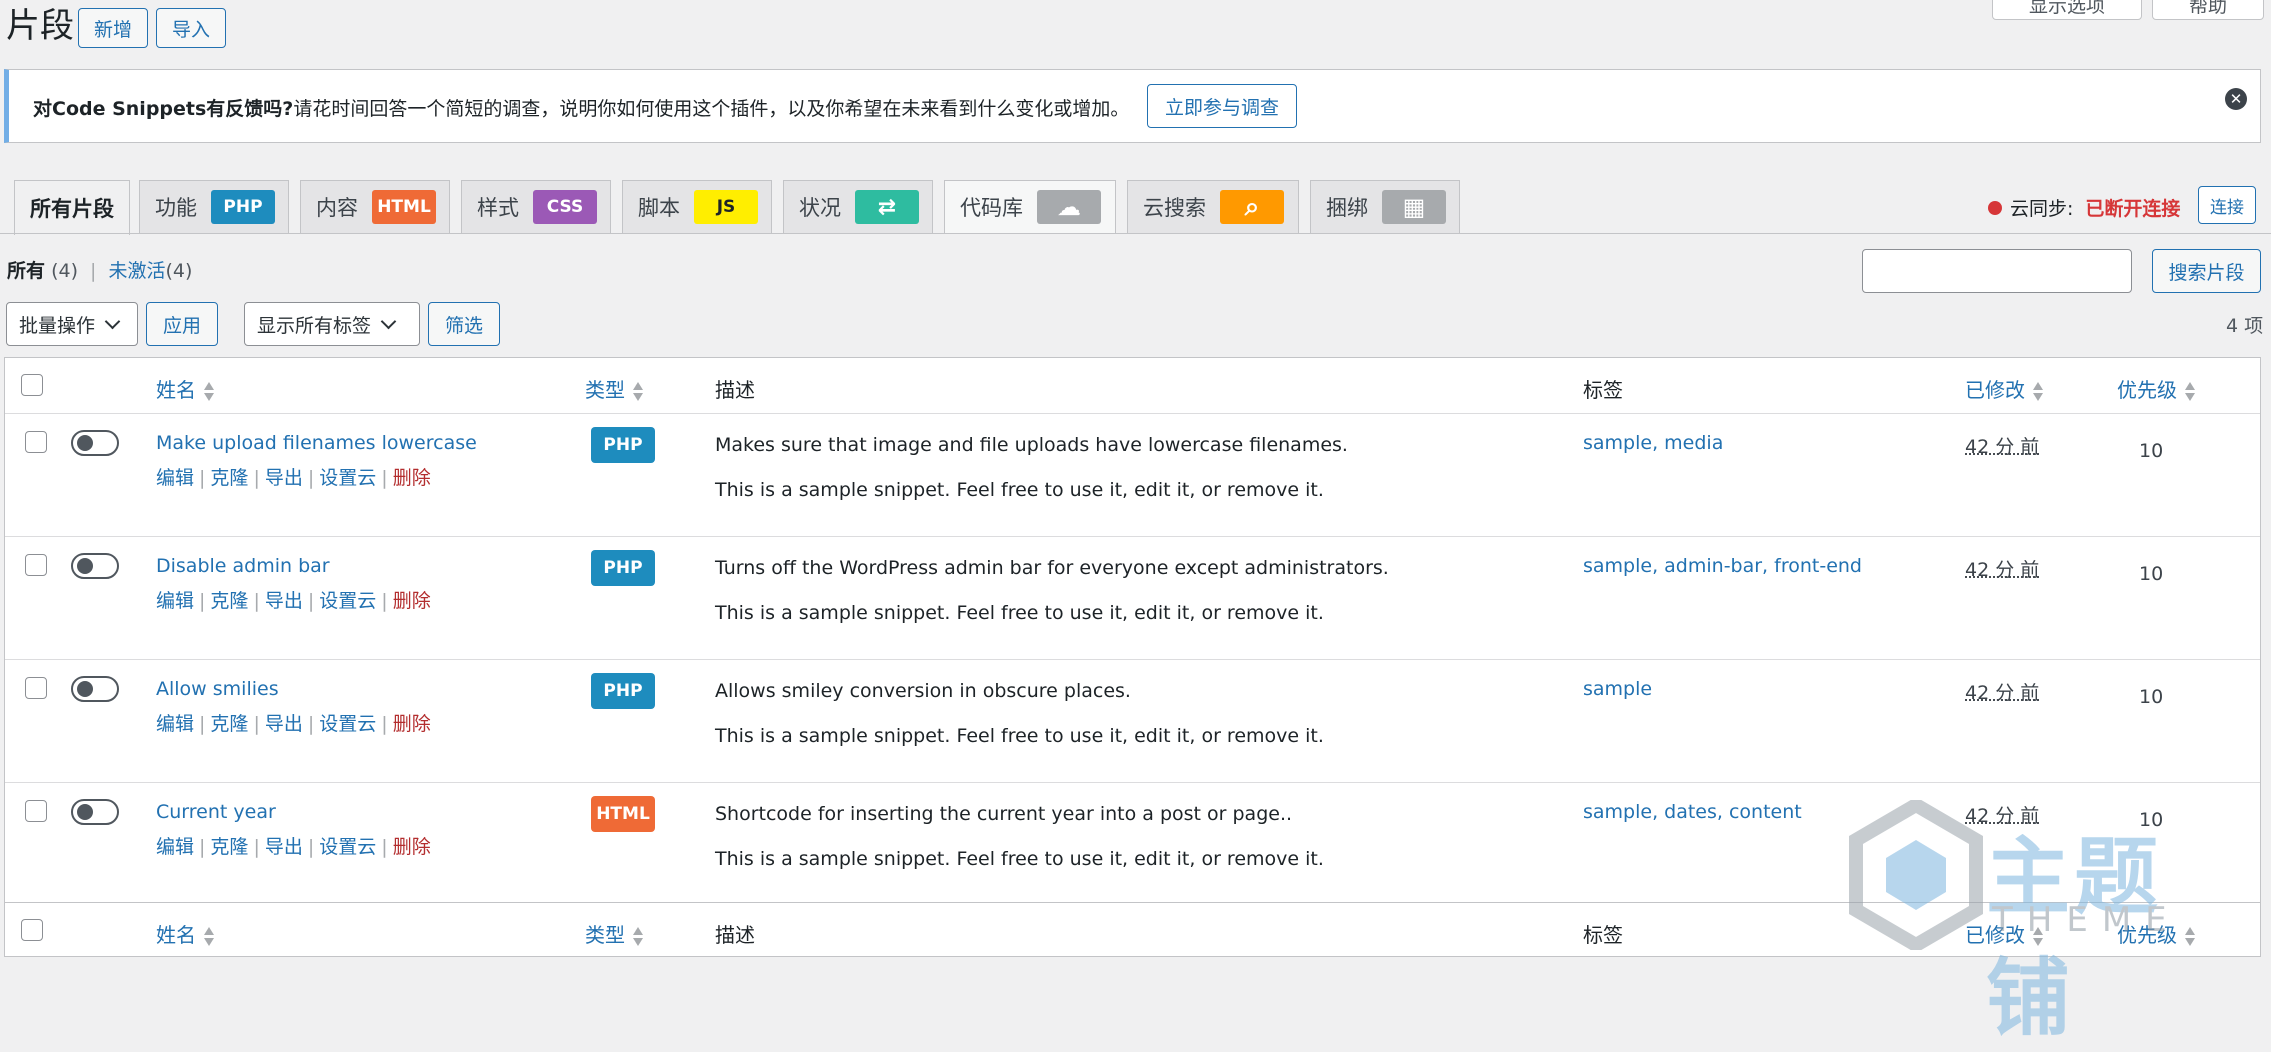  Describe the element at coordinates (2084, 207) in the screenshot. I see `cloud-sync-status: 云同步: 已断开连接` at that location.